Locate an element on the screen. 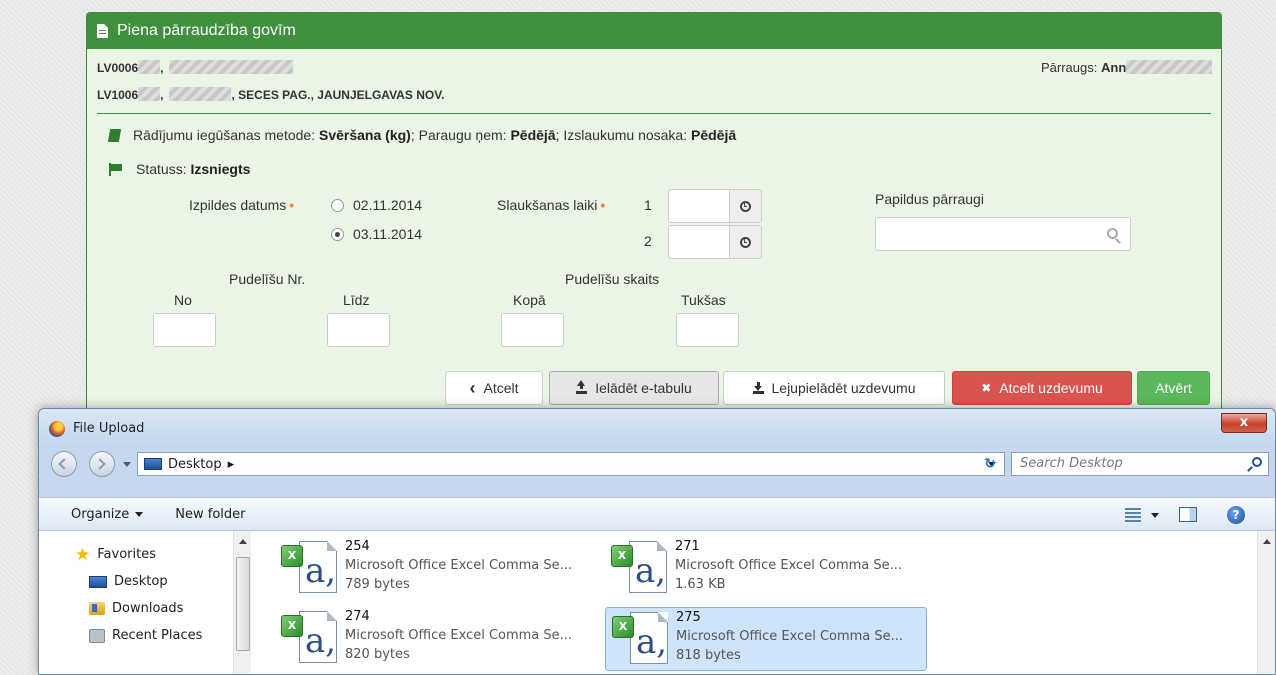  bottle-total-input is located at coordinates (532, 330).